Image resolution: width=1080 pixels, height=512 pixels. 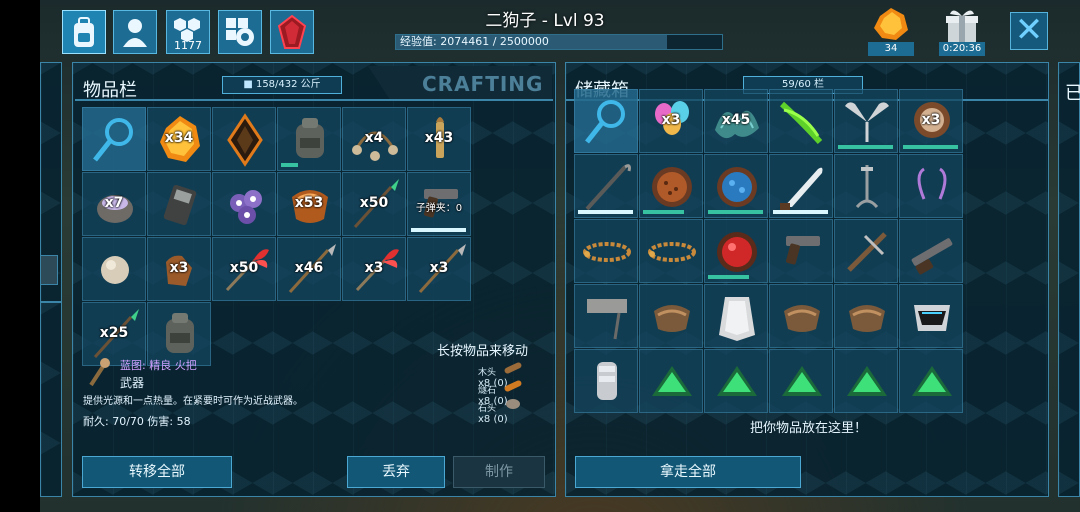 I want to click on element-triangle-icon, so click(x=802, y=381).